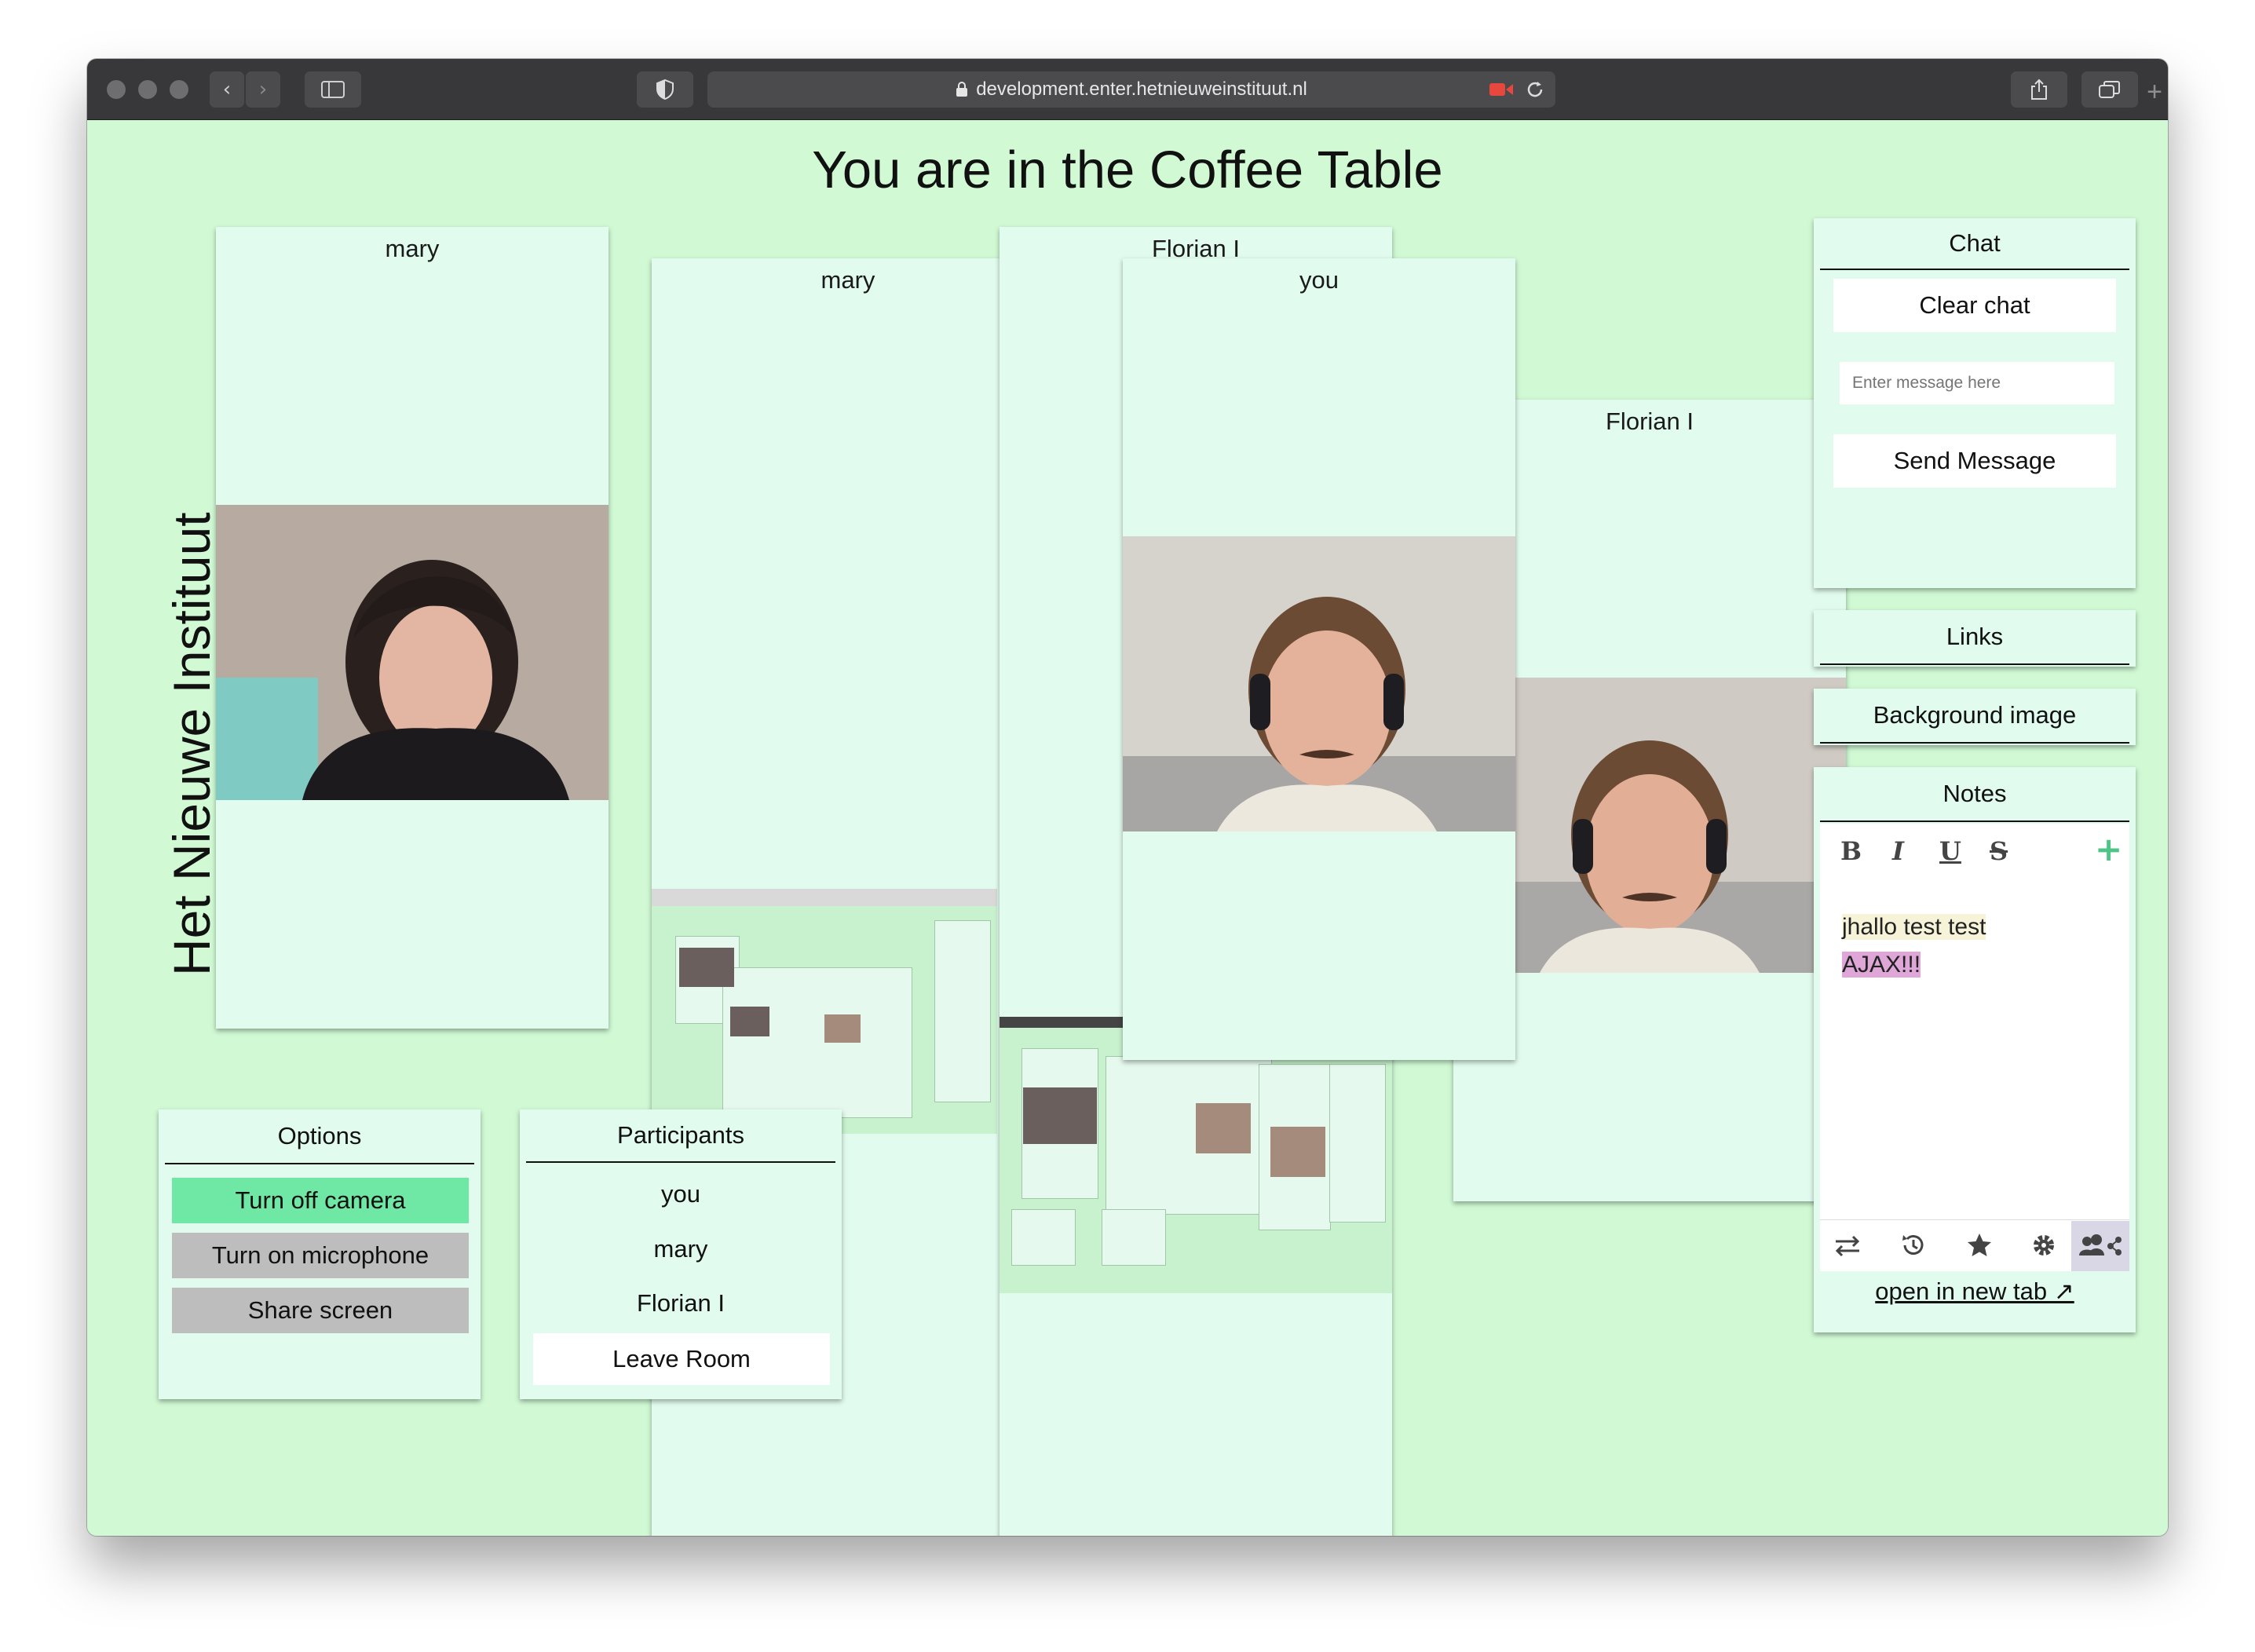  Describe the element at coordinates (1319, 280) in the screenshot. I see `video-tile-label: you` at that location.